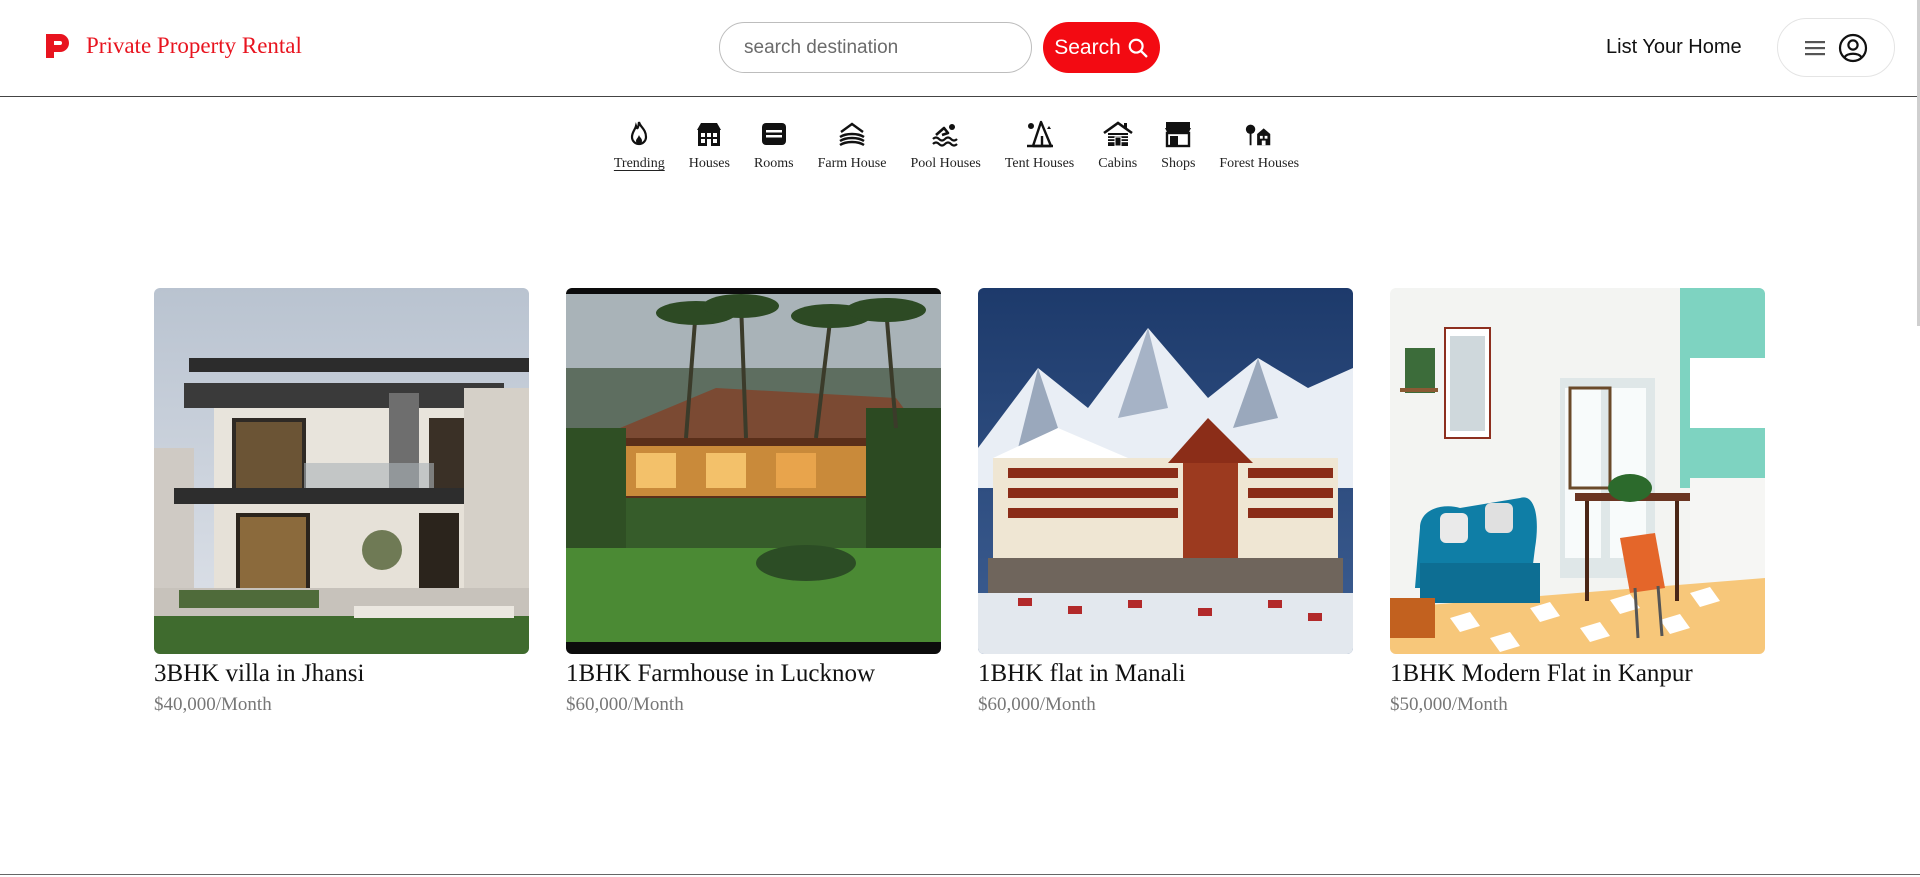  I want to click on swimmer-icon, so click(944, 135).